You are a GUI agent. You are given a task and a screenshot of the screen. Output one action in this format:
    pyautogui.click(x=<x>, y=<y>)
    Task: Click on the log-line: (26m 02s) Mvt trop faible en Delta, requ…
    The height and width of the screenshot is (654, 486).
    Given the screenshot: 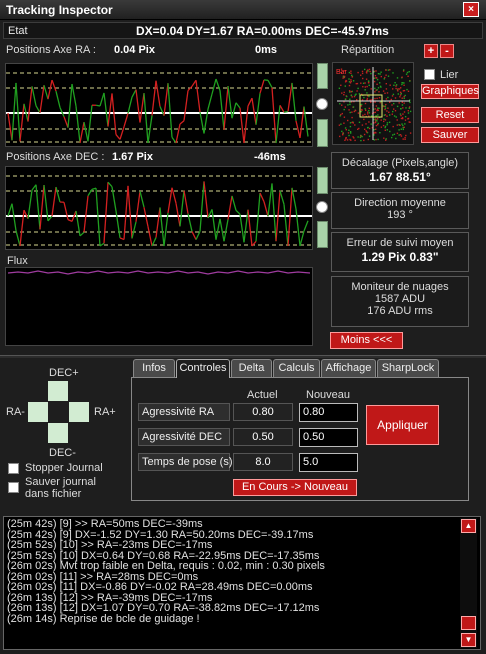 What is the action you would take?
    pyautogui.click(x=166, y=566)
    